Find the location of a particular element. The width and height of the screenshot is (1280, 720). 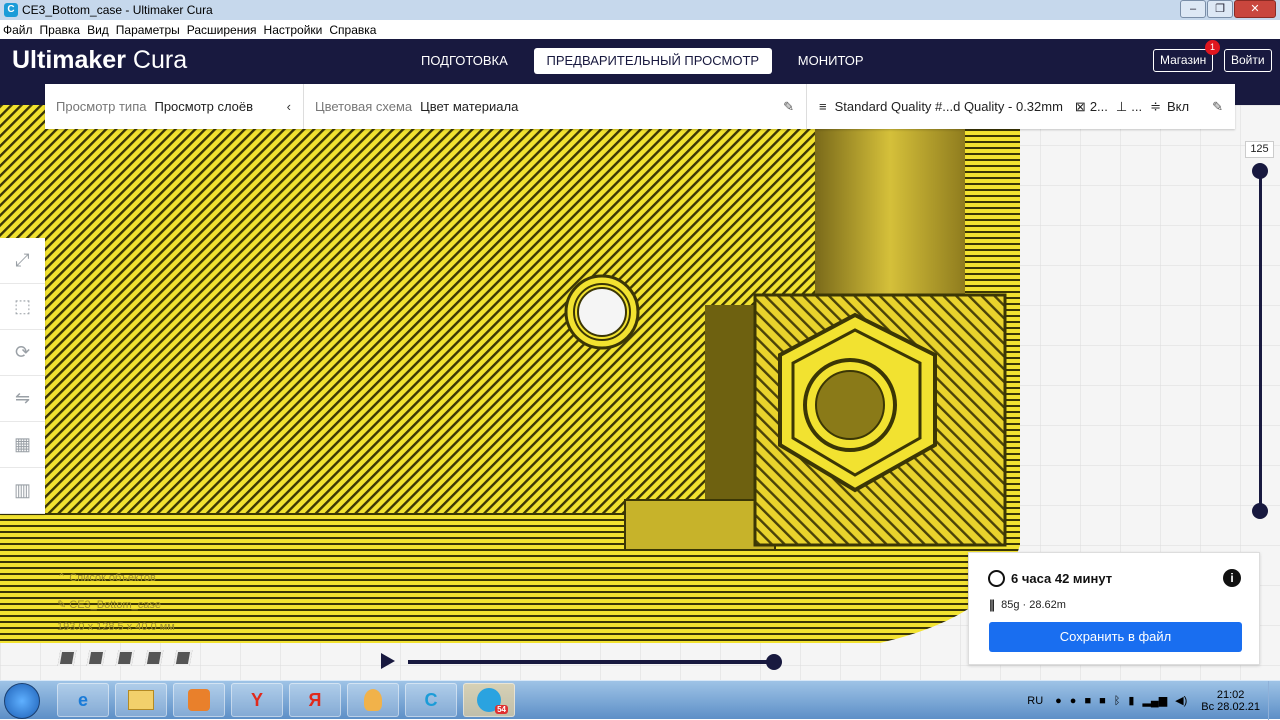

marketplace-notification-badge: 1 is located at coordinates (1212, 47).